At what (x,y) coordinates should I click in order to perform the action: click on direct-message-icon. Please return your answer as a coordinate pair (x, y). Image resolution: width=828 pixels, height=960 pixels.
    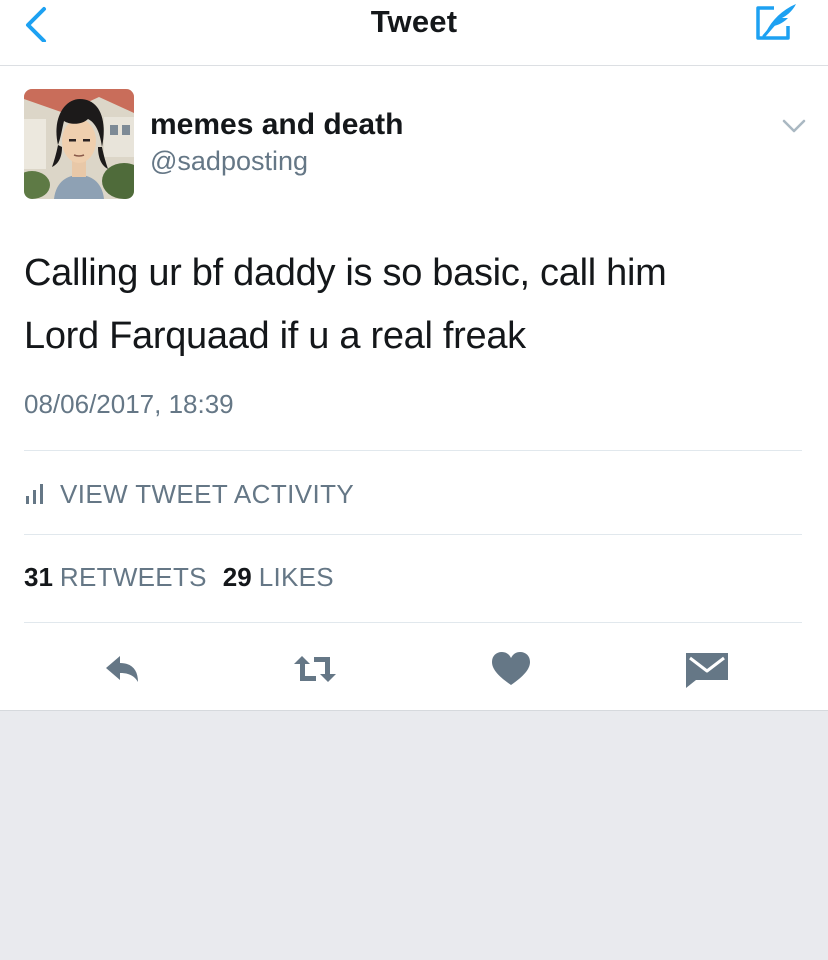
    Looking at the image, I should click on (707, 670).